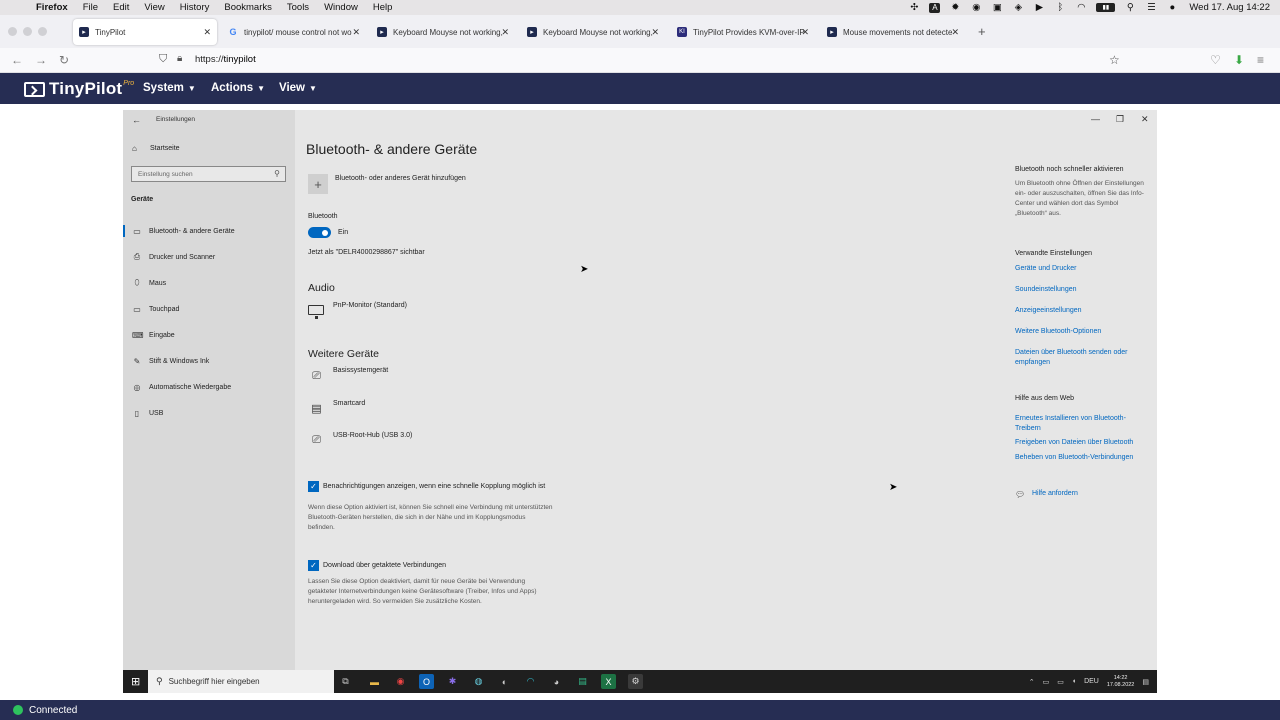 This screenshot has width=1280, height=720. I want to click on browser-tab: G tinypilot/ mouse control not wo ✕, so click(294, 32).